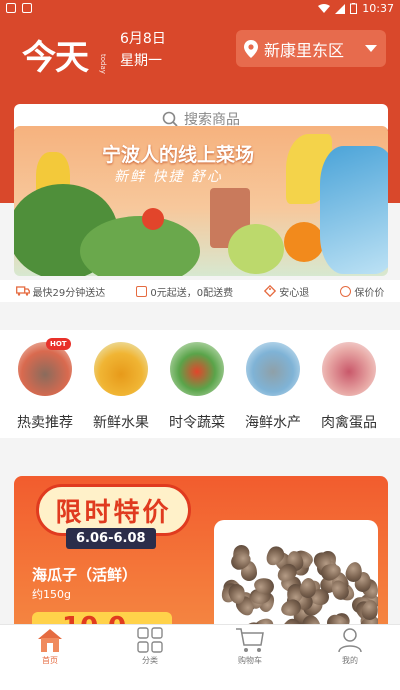  Describe the element at coordinates (350, 640) in the screenshot. I see `user-icon` at that location.